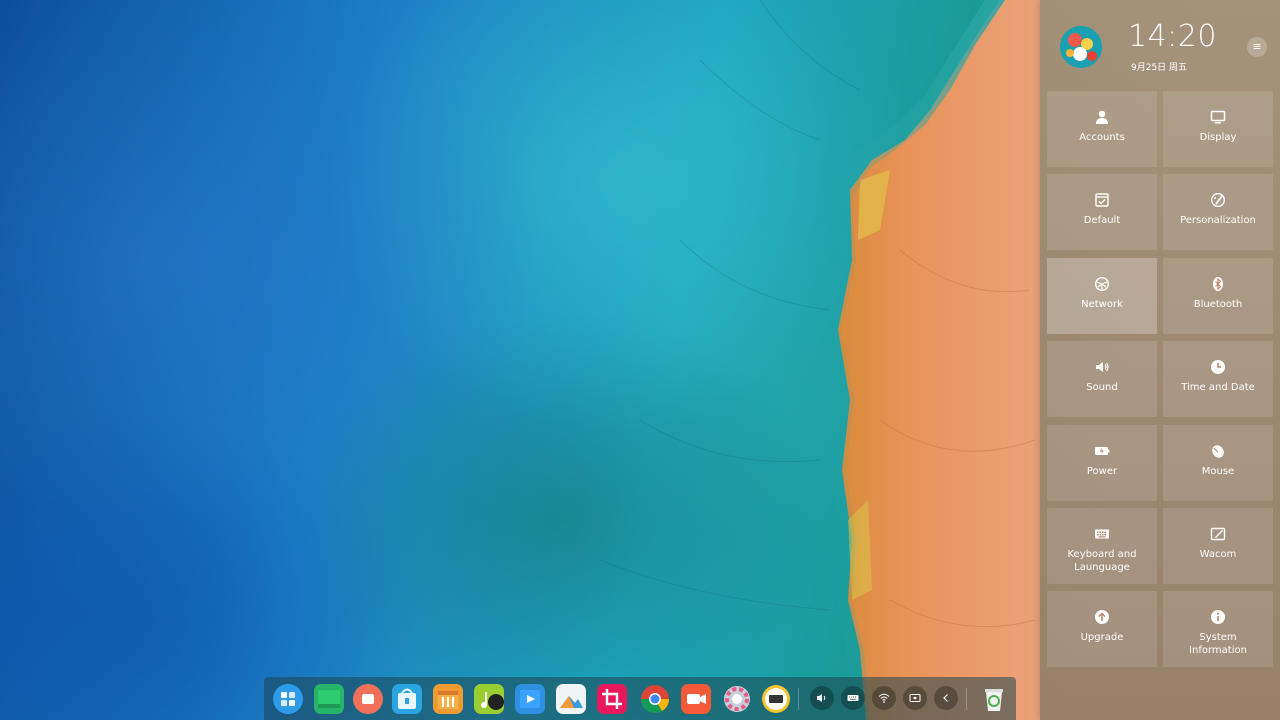 The width and height of the screenshot is (1280, 720). Describe the element at coordinates (1218, 129) in the screenshot. I see `tile-display: Display` at that location.